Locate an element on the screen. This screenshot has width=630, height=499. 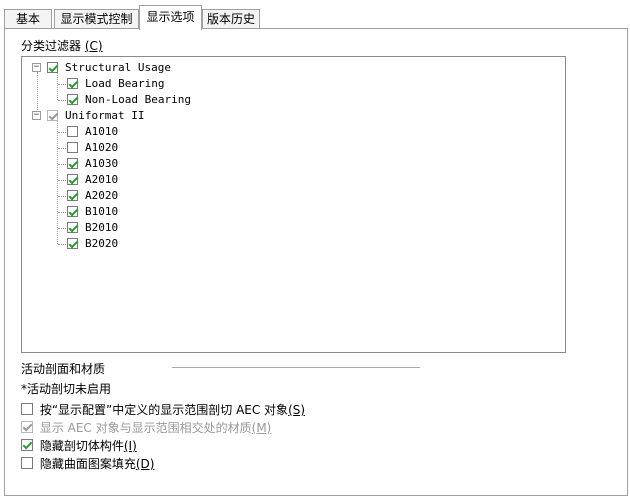
hide-surface-hatch-option: 隐藏曲面图案填充(D) is located at coordinates (87, 463).